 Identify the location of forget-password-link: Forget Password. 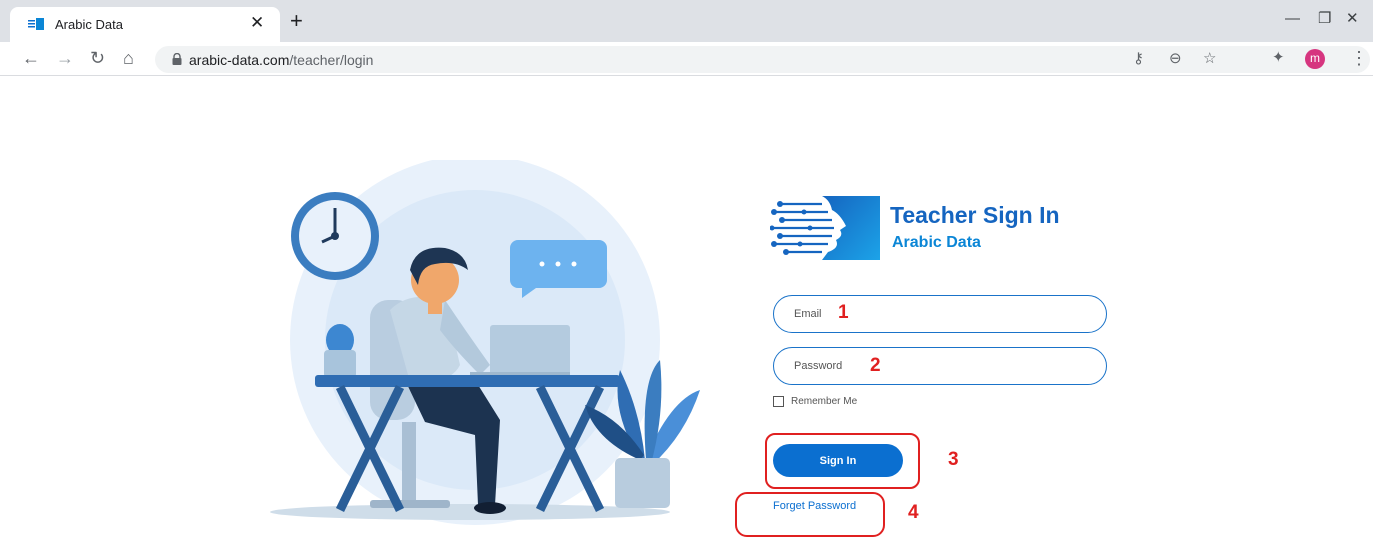
(814, 506).